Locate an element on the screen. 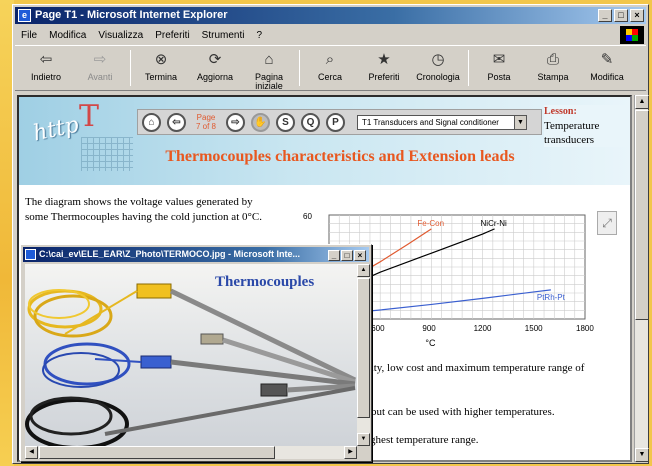 The width and height of the screenshot is (652, 466). ie-logo-icon: e is located at coordinates (24, 15).